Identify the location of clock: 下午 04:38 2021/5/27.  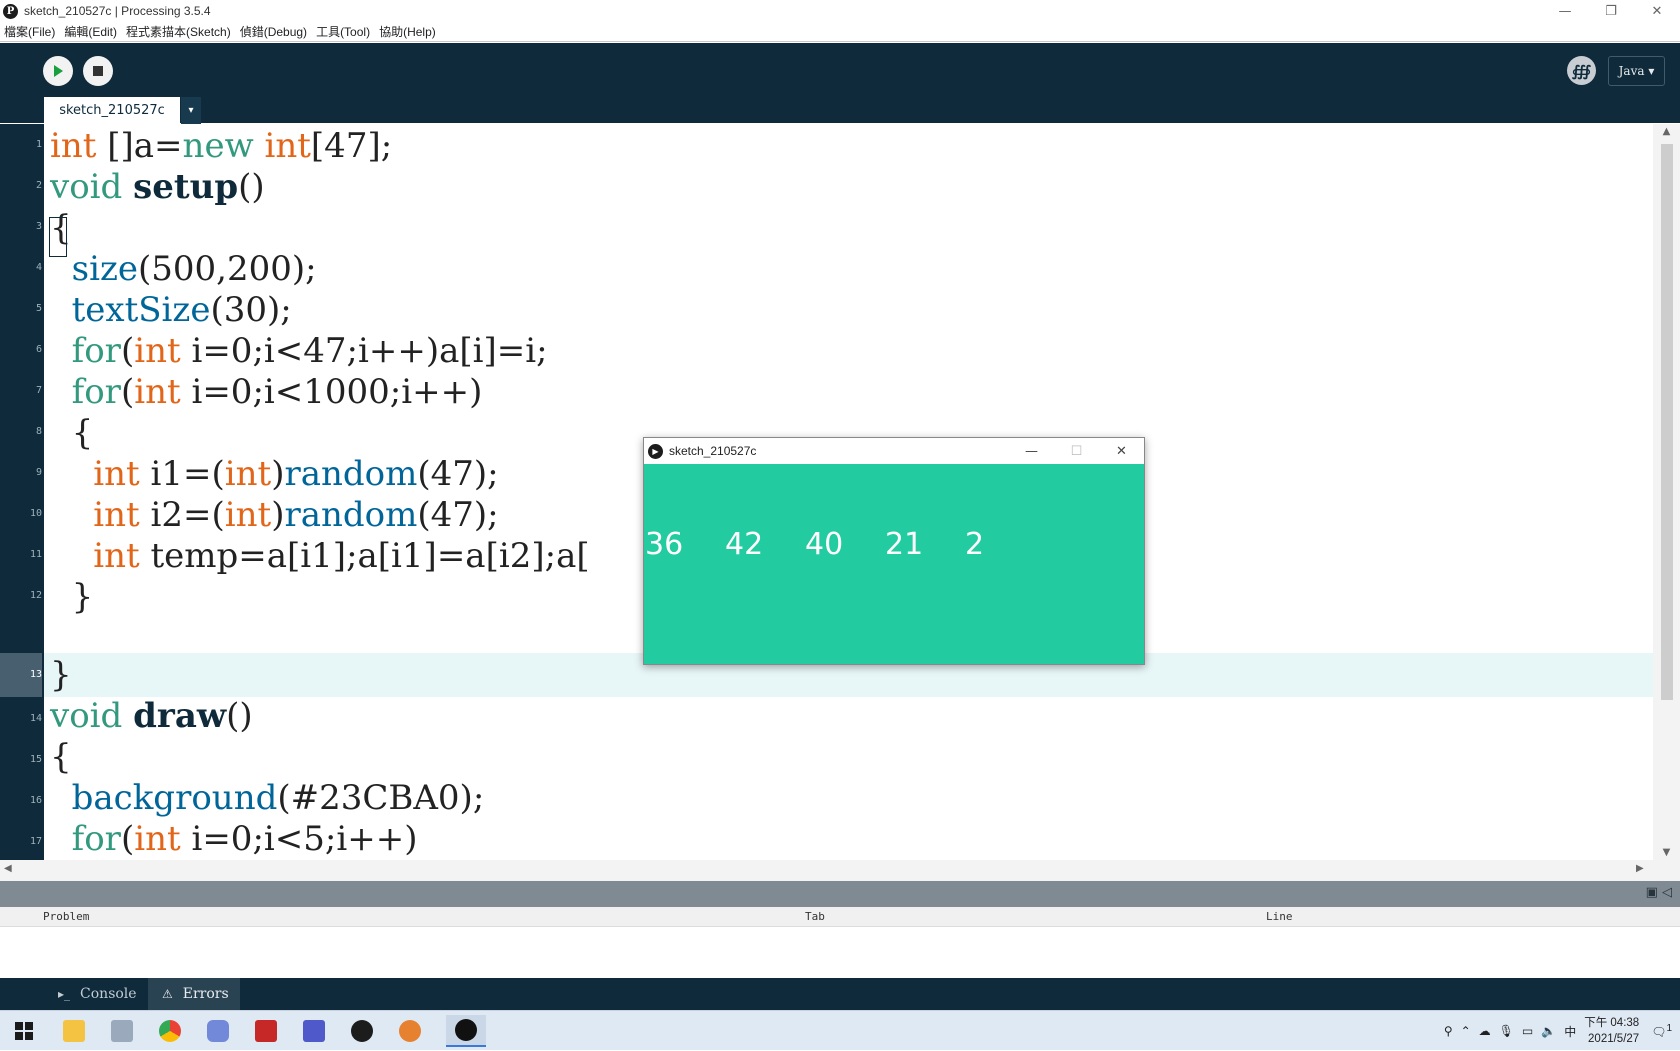
(1611, 1031).